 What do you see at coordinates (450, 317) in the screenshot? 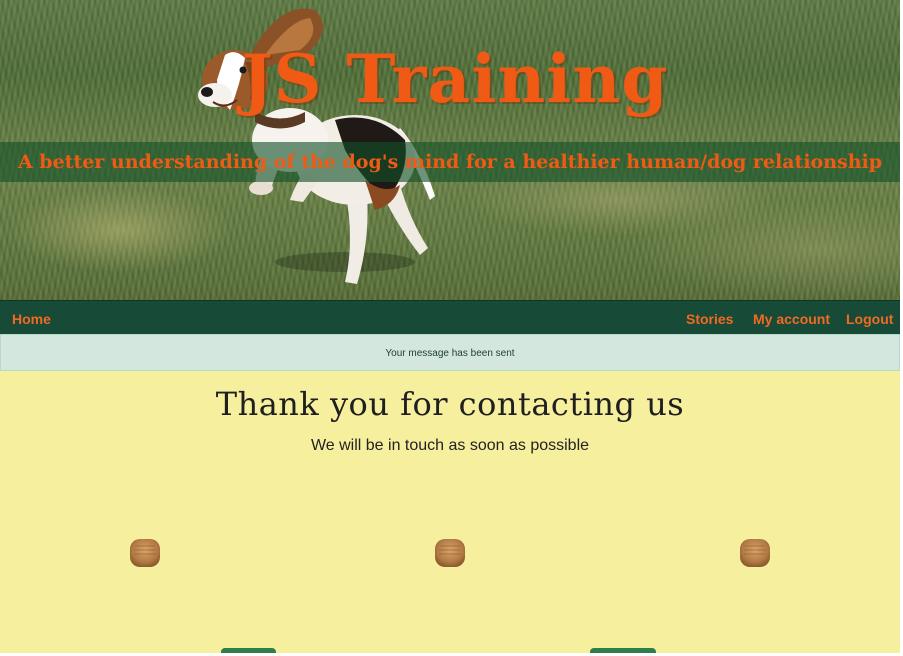
I see `main-navbar: Home Stories My account Logout` at bounding box center [450, 317].